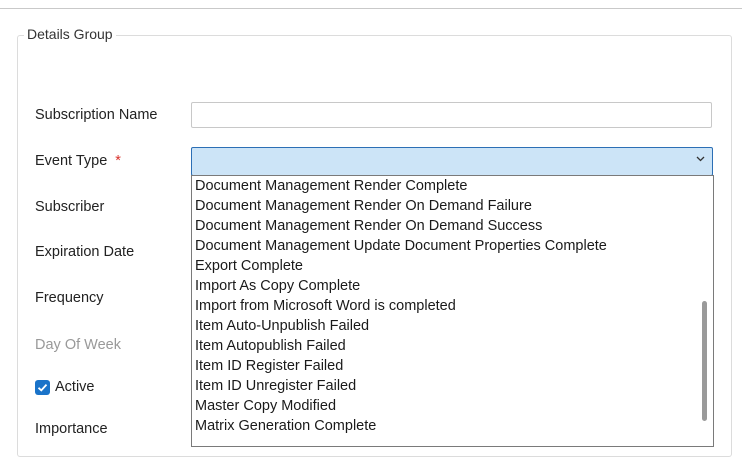  Describe the element at coordinates (96, 115) in the screenshot. I see `subscription-name-label: Subscription Name` at that location.